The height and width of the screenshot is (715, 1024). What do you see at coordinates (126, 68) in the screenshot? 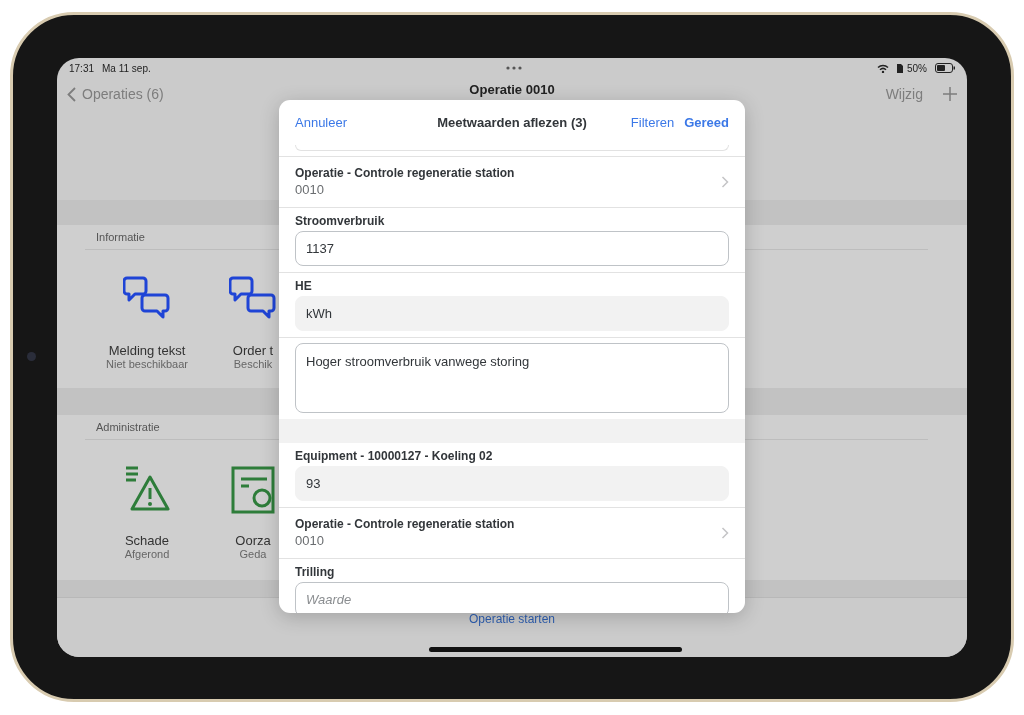
I see `status-date: Ma 11 sep.` at bounding box center [126, 68].